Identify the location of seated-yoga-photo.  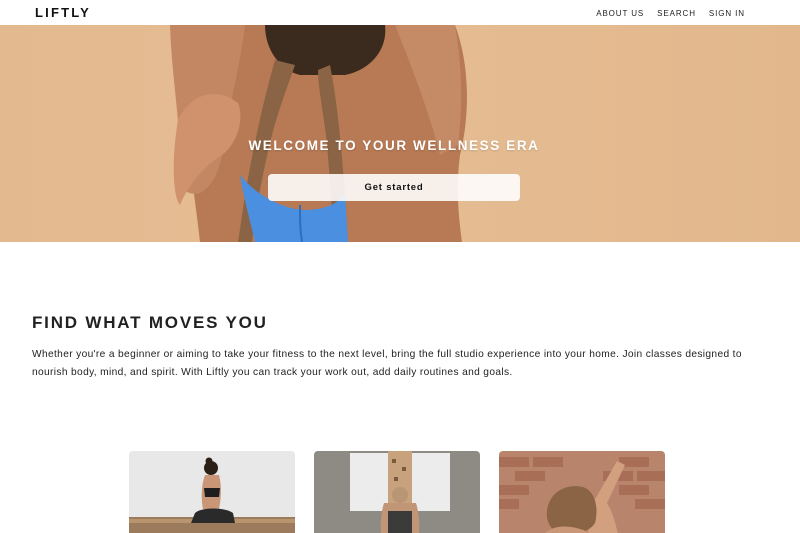
(212, 492).